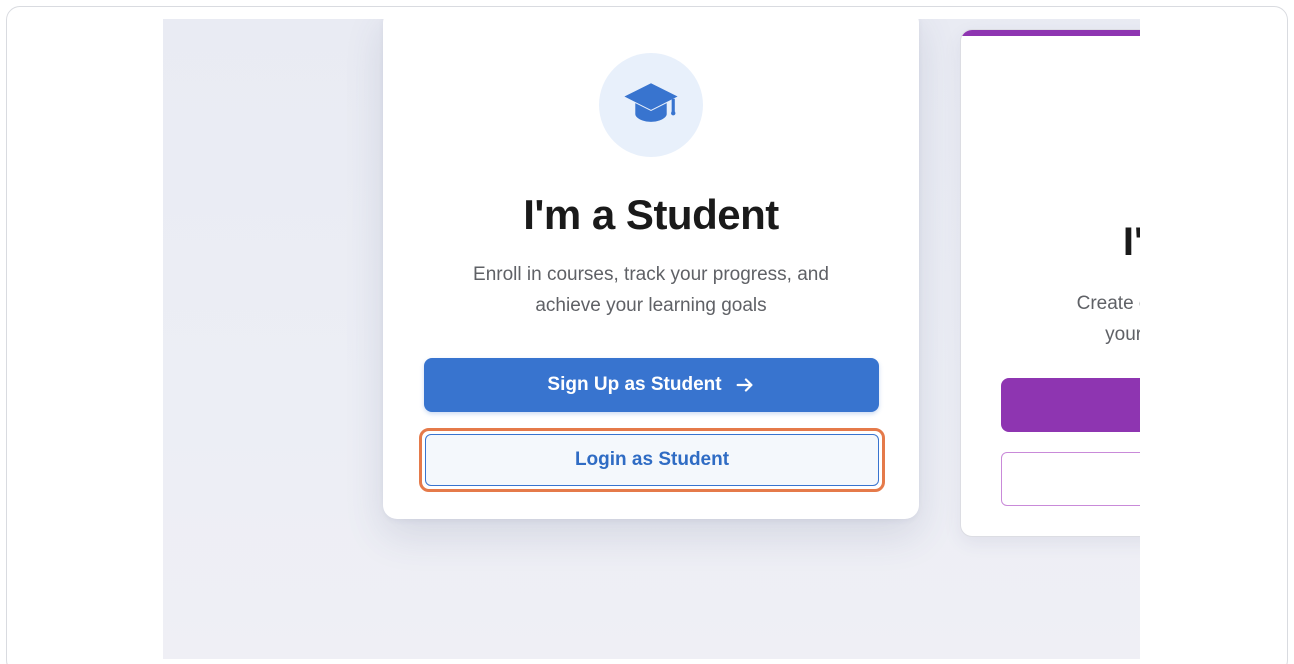 This screenshot has width=1294, height=664. I want to click on instructor-description-line: your k, so click(1122, 334).